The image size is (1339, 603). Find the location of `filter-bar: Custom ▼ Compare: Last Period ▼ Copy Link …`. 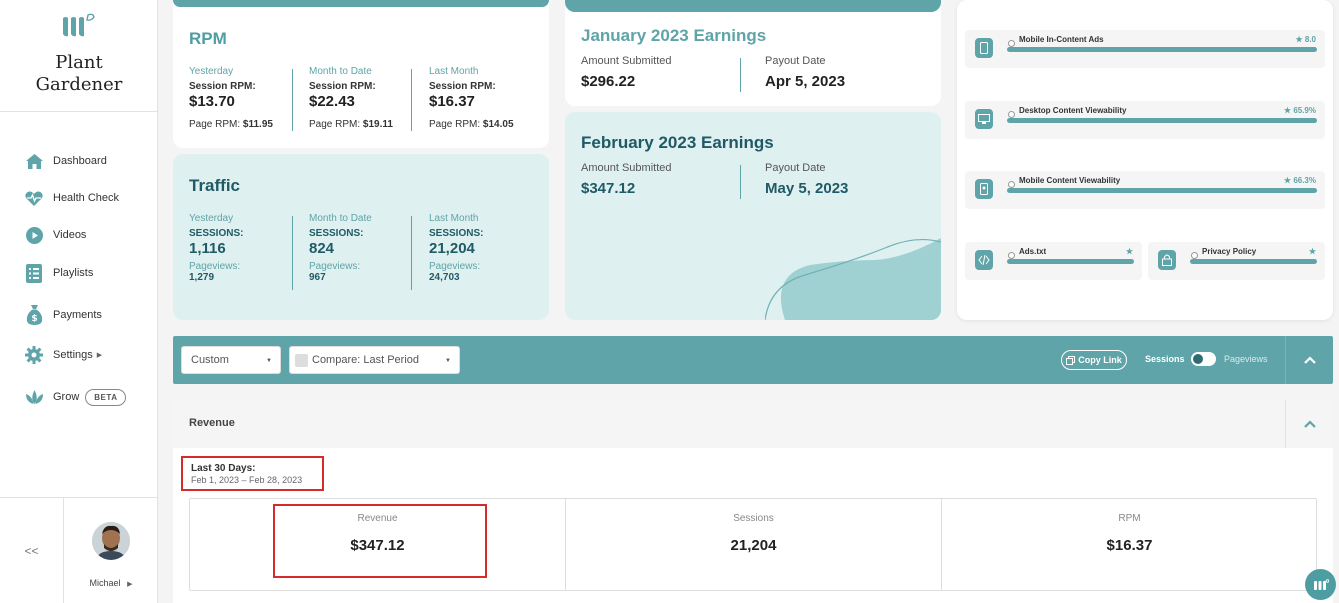

filter-bar: Custom ▼ Compare: Last Period ▼ Copy Link … is located at coordinates (753, 360).